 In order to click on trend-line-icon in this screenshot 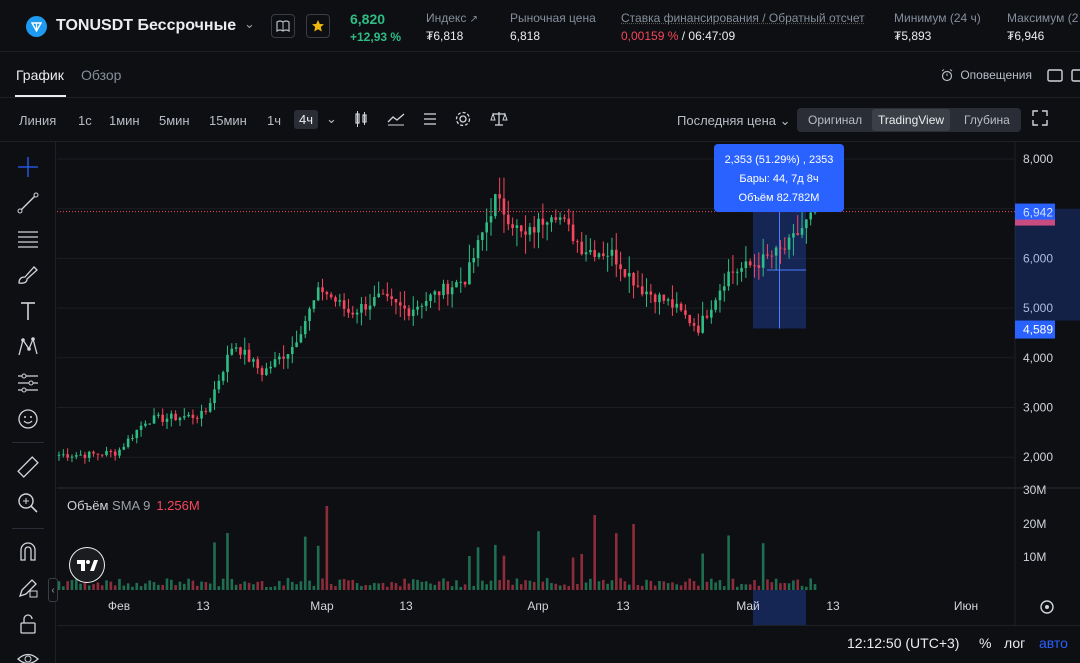, I will do `click(28, 203)`.